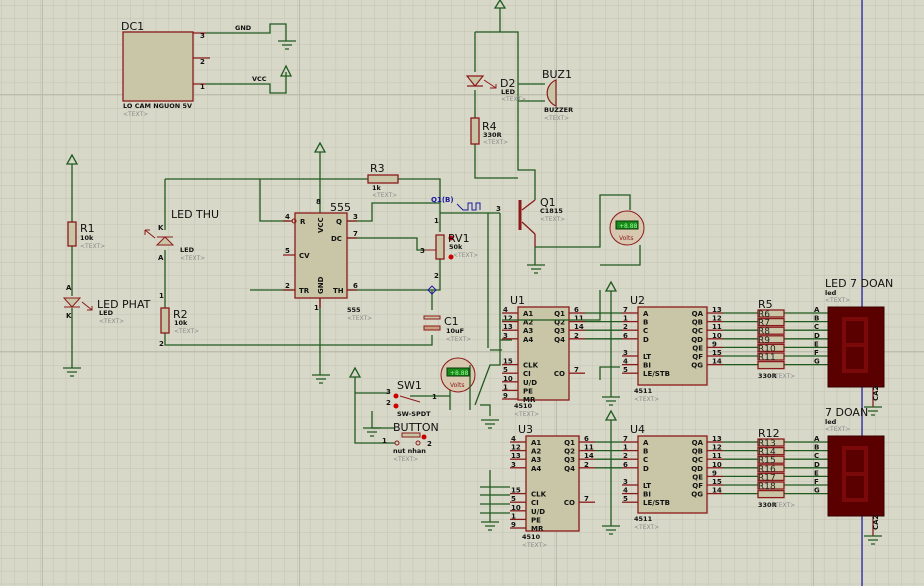  I want to click on pin-name: QB, so click(697, 323).